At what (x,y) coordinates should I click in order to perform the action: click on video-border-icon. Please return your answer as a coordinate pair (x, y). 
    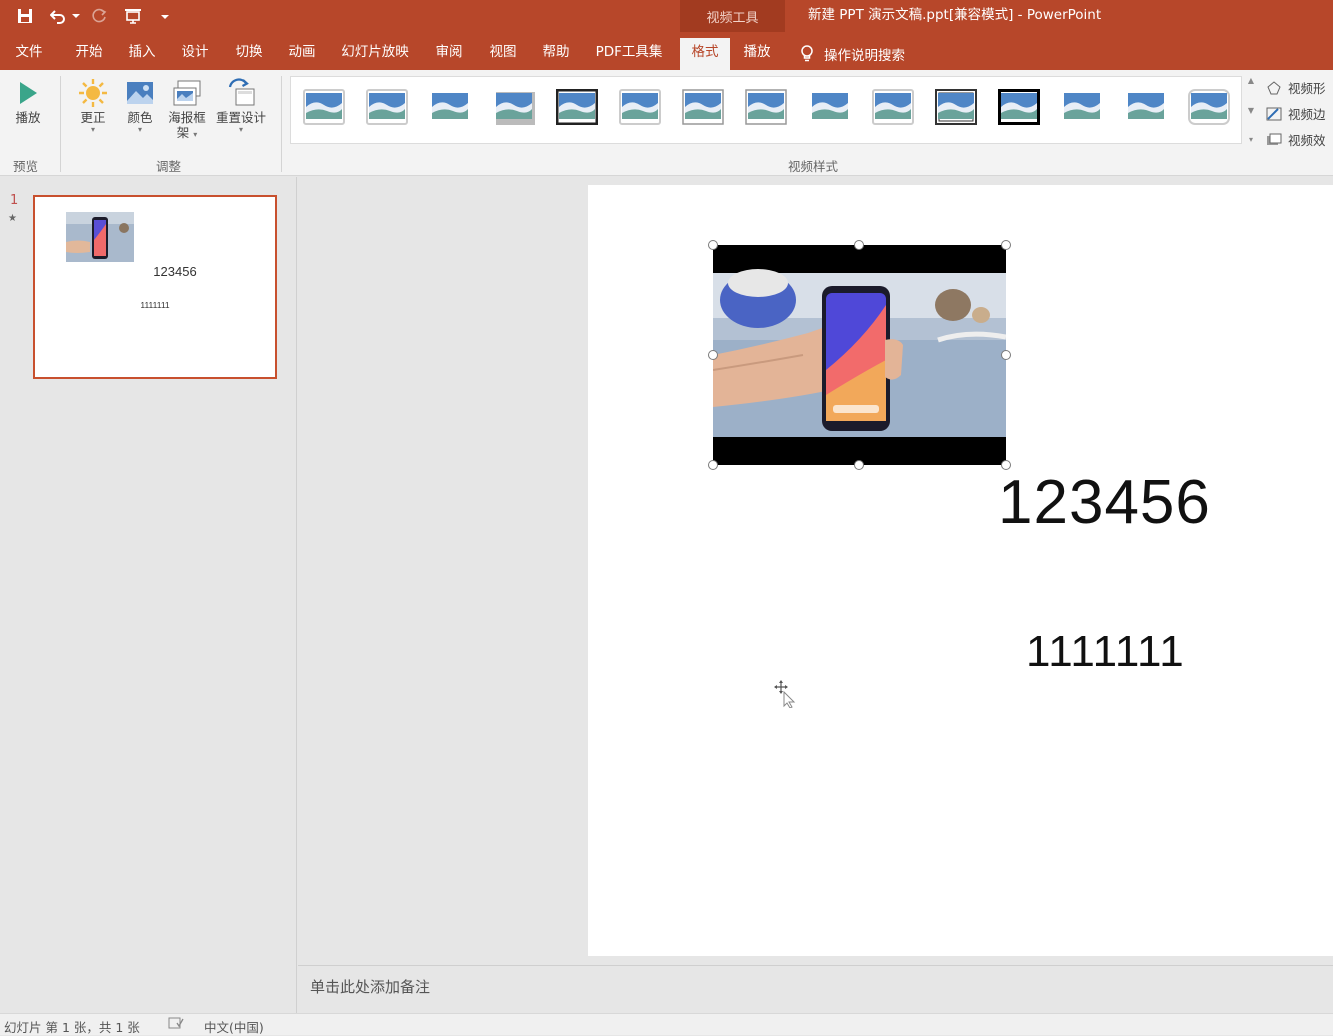
    Looking at the image, I should click on (1274, 113).